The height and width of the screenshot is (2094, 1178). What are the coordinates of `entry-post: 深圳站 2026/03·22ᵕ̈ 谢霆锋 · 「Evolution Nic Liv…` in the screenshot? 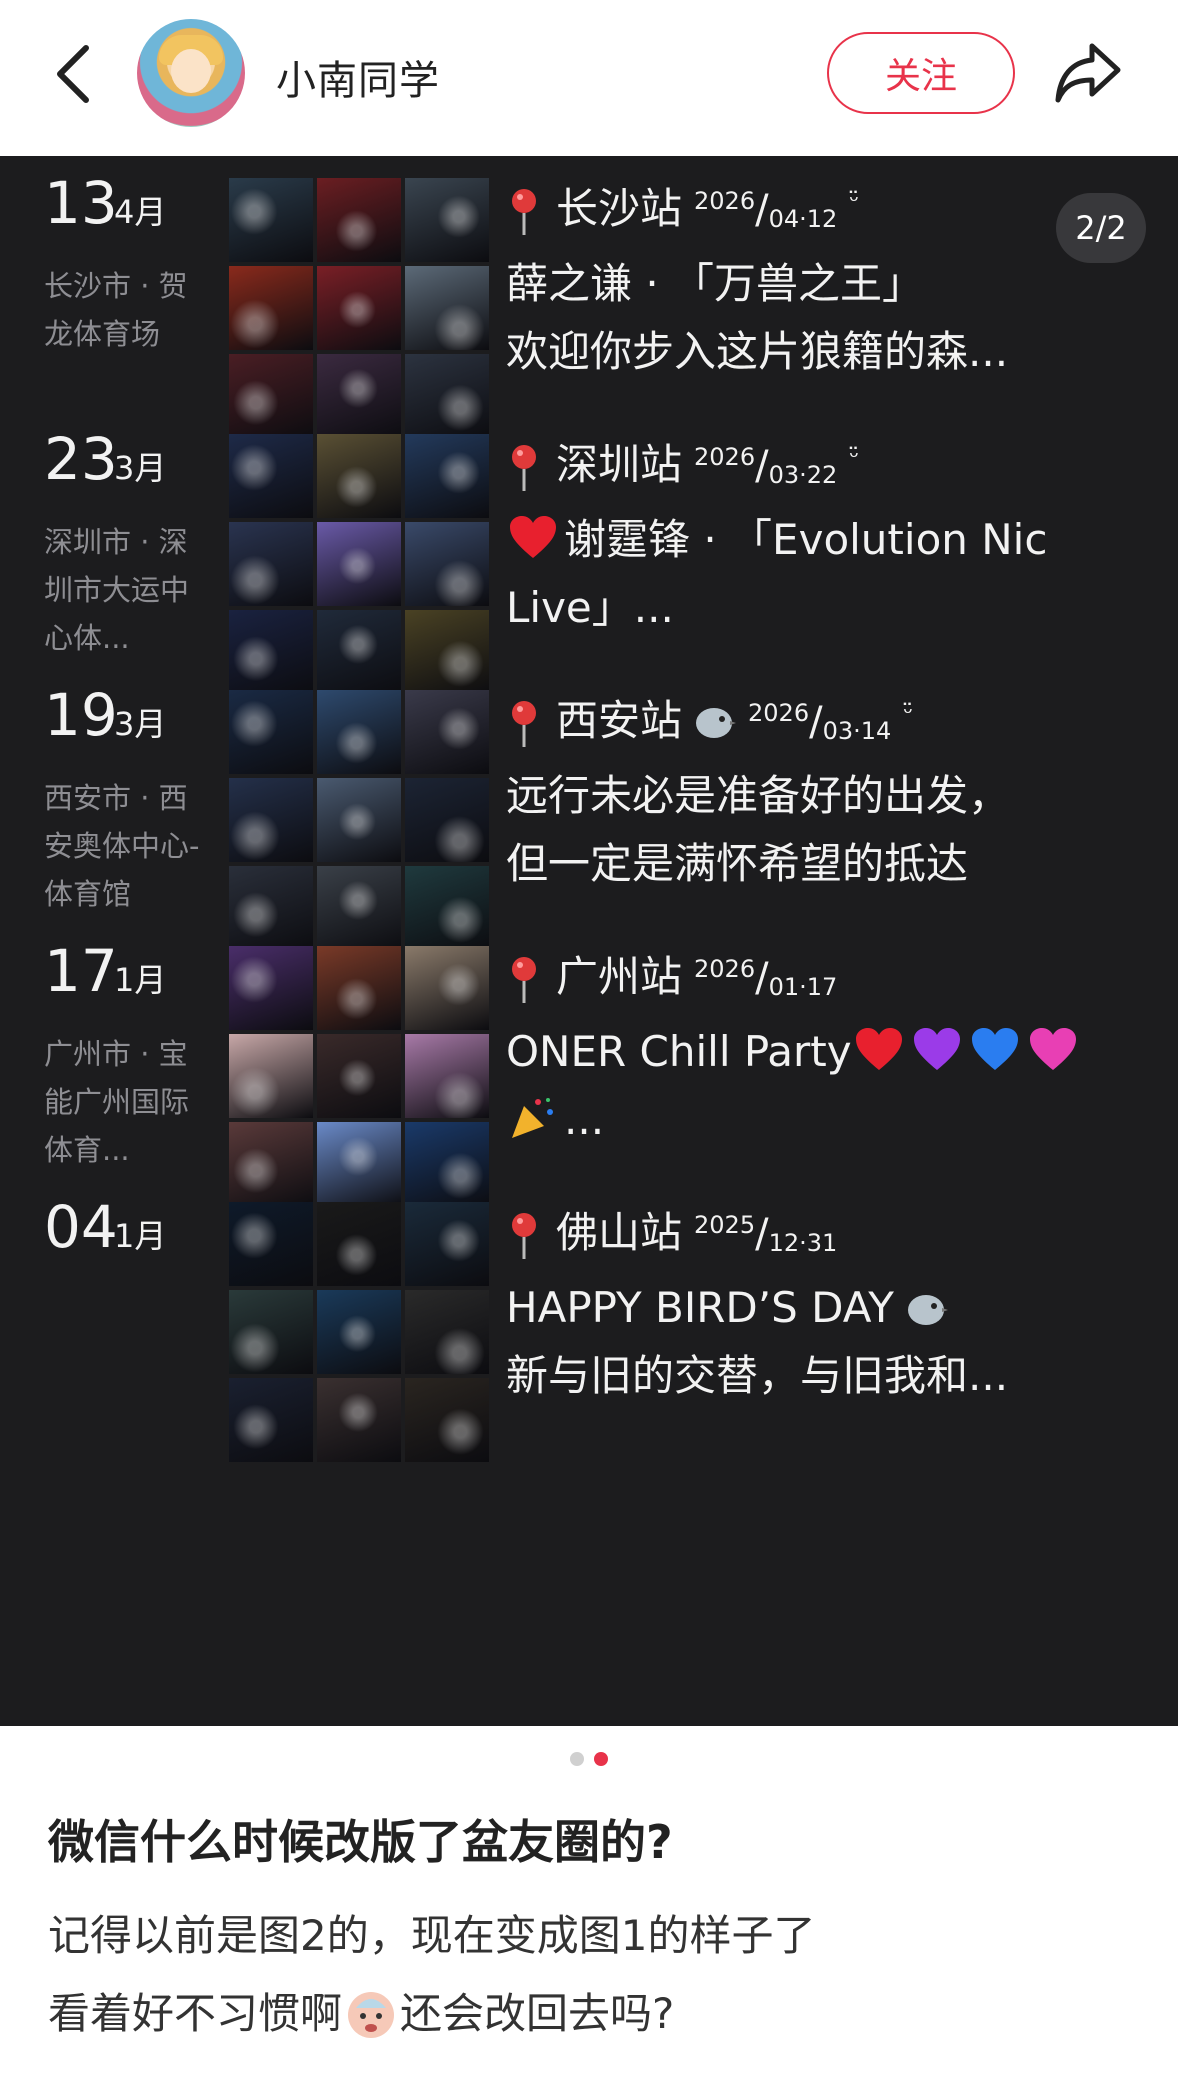 It's located at (816, 534).